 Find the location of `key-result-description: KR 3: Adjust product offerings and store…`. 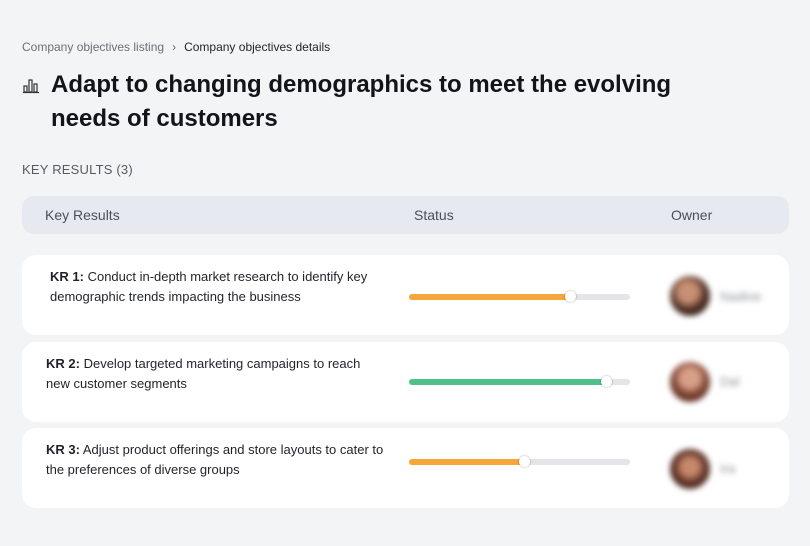

key-result-description: KR 3: Adjust product offerings and store… is located at coordinates (216, 460).